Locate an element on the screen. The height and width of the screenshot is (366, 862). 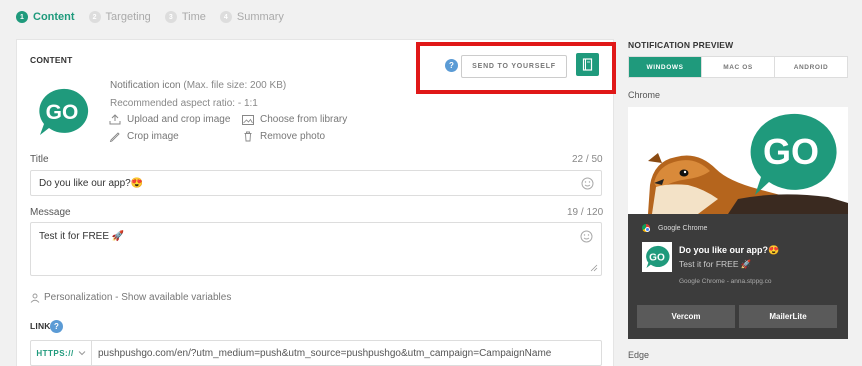
crop-image-link: Crop image is located at coordinates (144, 136).